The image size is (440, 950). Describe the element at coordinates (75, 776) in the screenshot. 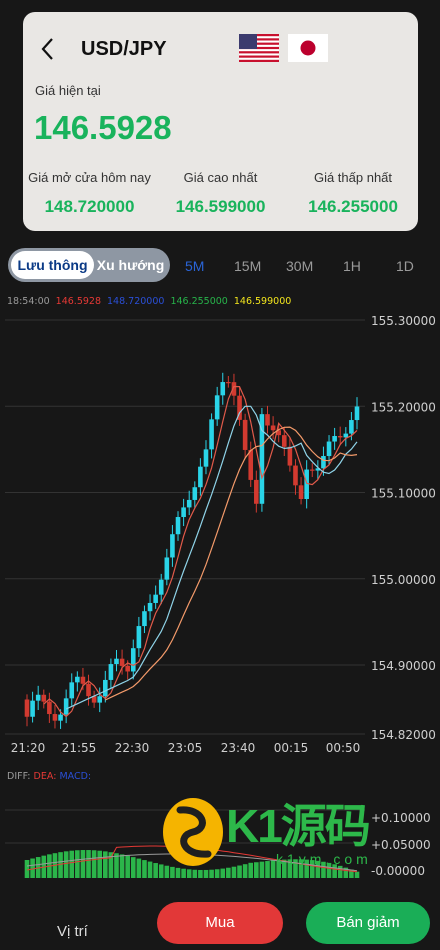

I see `macd-macd-label: MACD:` at that location.